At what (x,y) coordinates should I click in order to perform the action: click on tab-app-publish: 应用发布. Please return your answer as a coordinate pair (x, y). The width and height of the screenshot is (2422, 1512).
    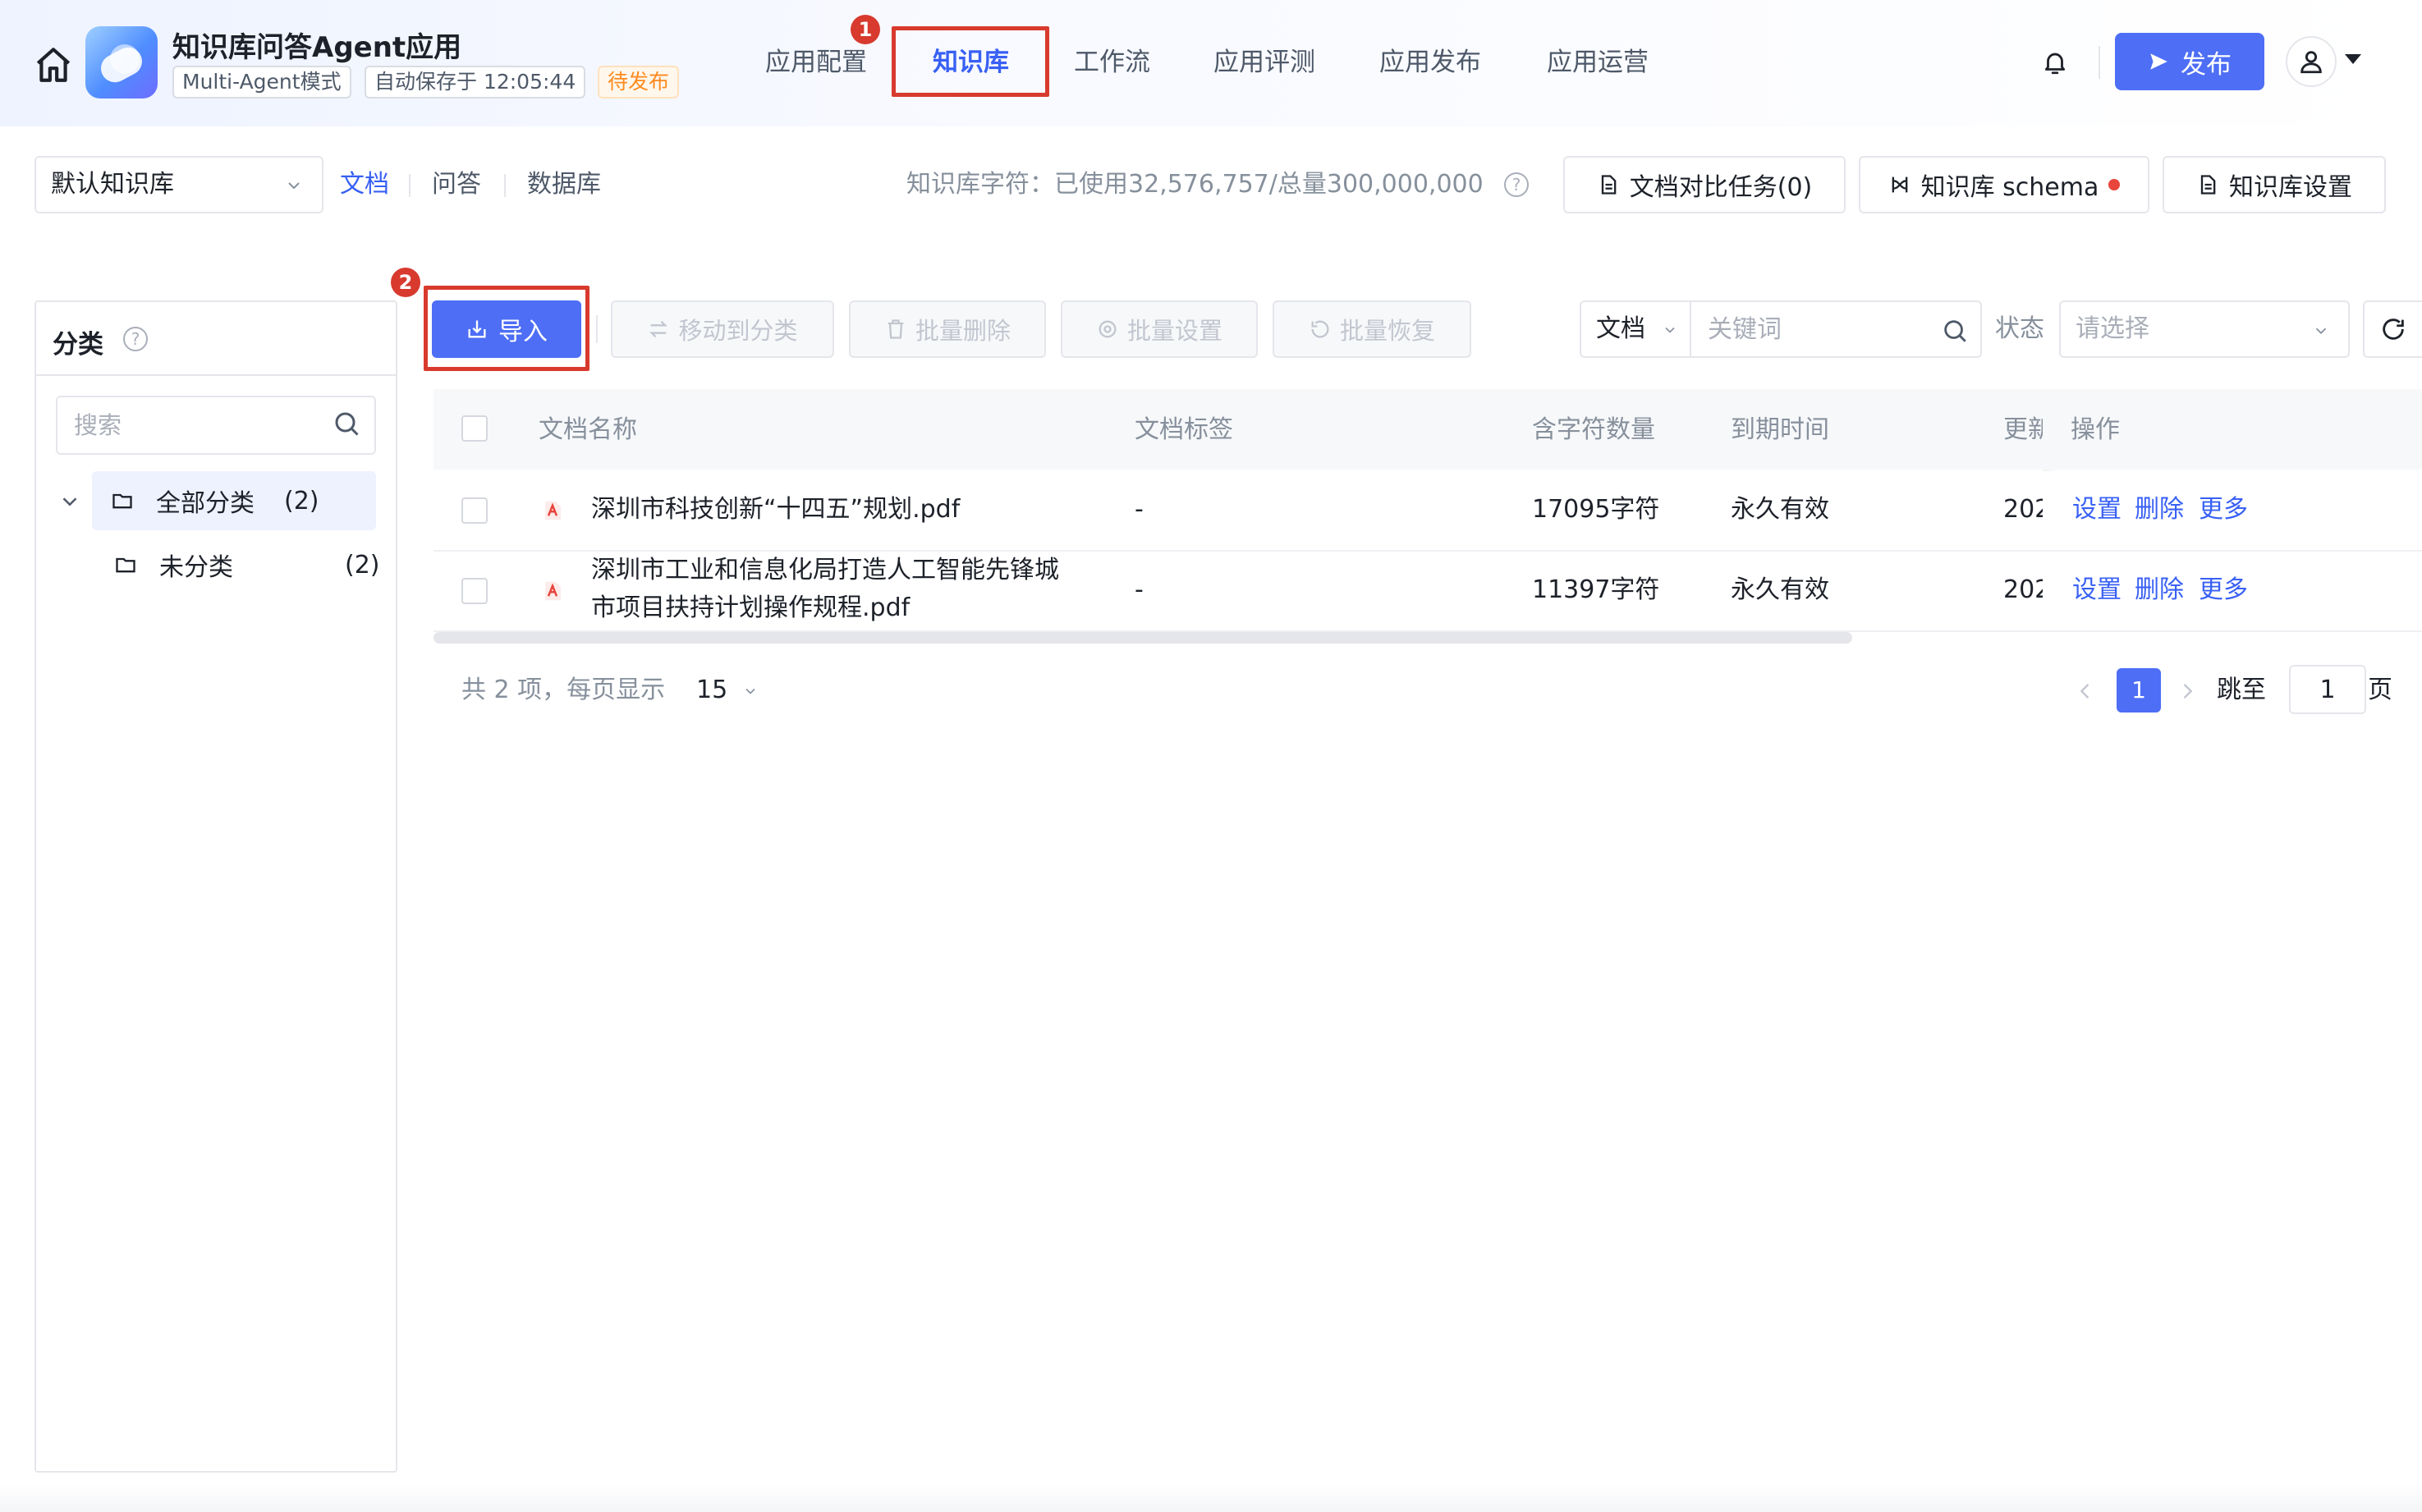
    Looking at the image, I should click on (1430, 62).